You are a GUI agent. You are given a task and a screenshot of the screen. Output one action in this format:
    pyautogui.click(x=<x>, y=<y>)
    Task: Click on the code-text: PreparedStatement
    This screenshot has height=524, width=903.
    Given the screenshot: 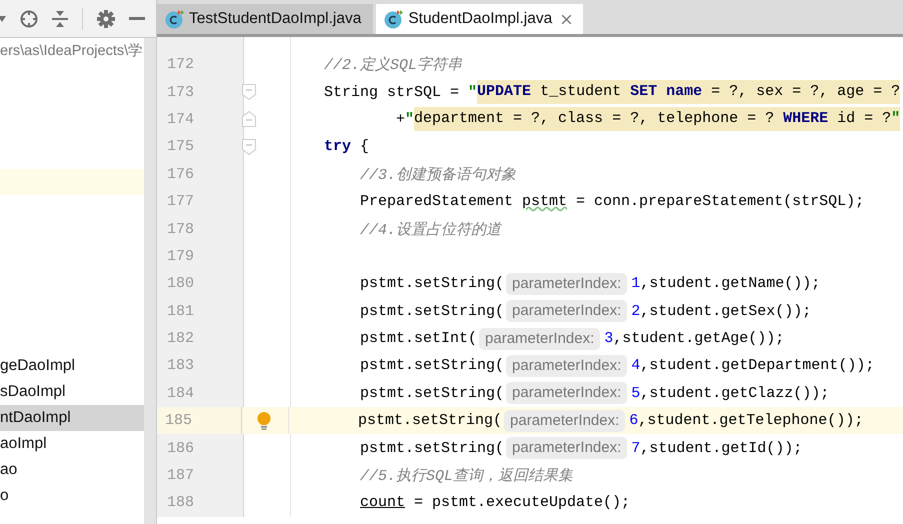 What is the action you would take?
    pyautogui.click(x=437, y=201)
    